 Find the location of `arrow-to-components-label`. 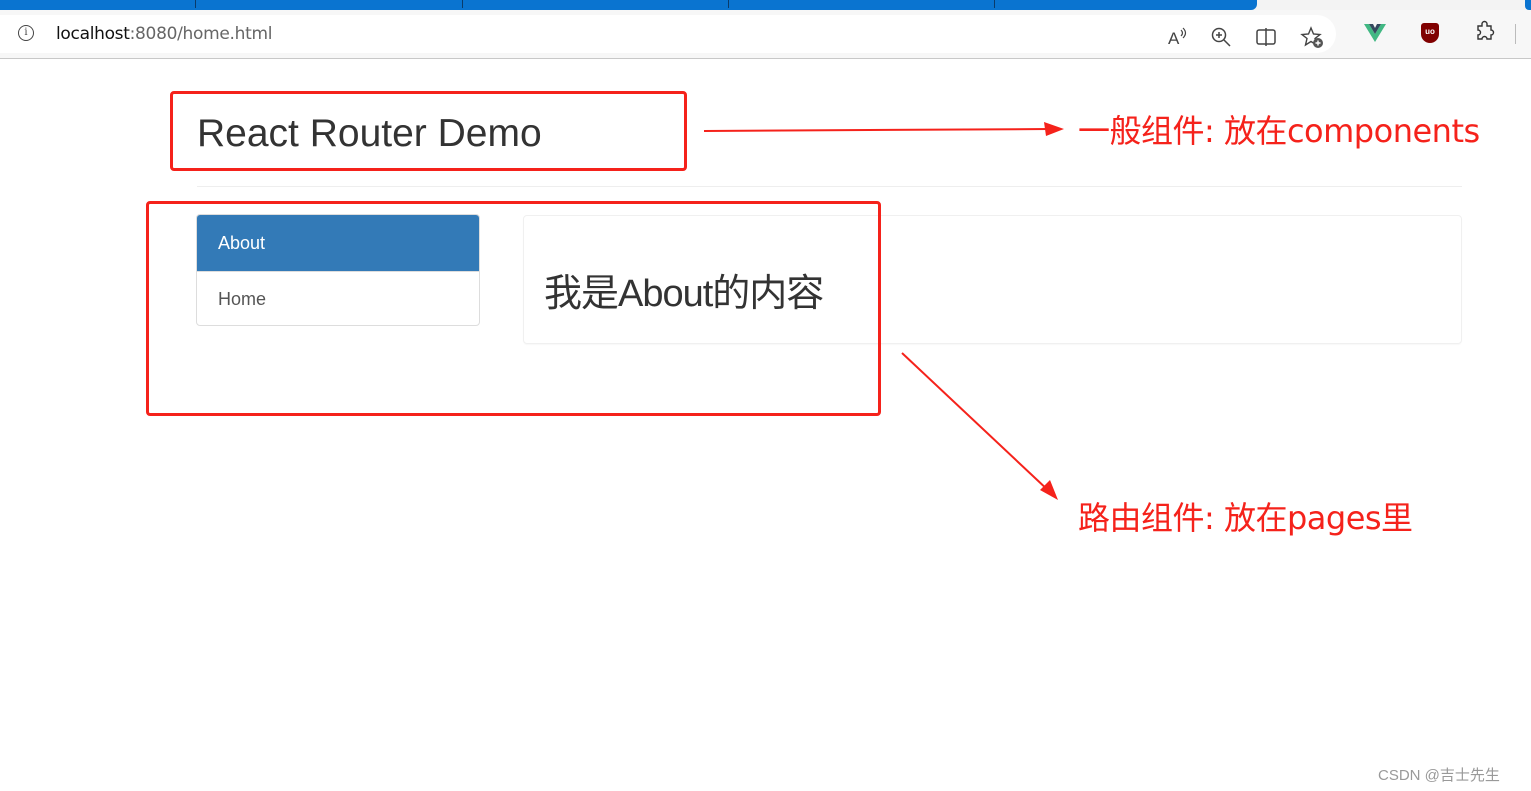

arrow-to-components-label is located at coordinates (883, 129).